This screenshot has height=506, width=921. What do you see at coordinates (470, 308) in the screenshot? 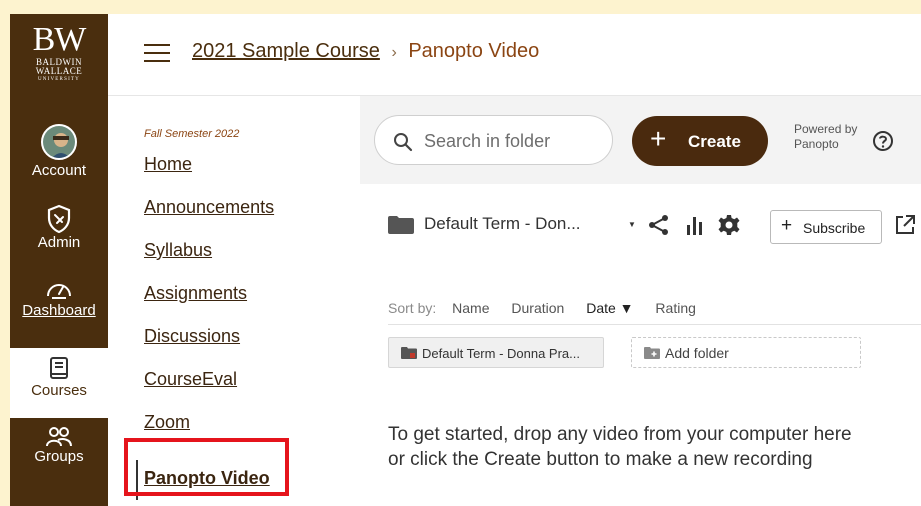
I see `sort-name: Name` at bounding box center [470, 308].